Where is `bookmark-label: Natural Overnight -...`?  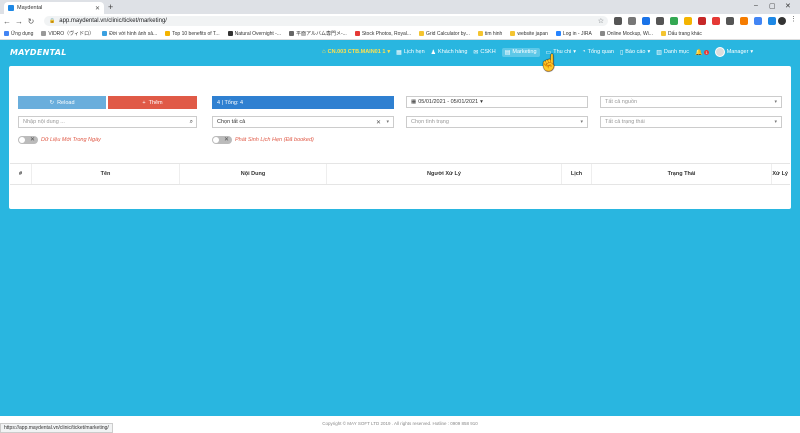
bookmark-label: Natural Overnight -... is located at coordinates (258, 33).